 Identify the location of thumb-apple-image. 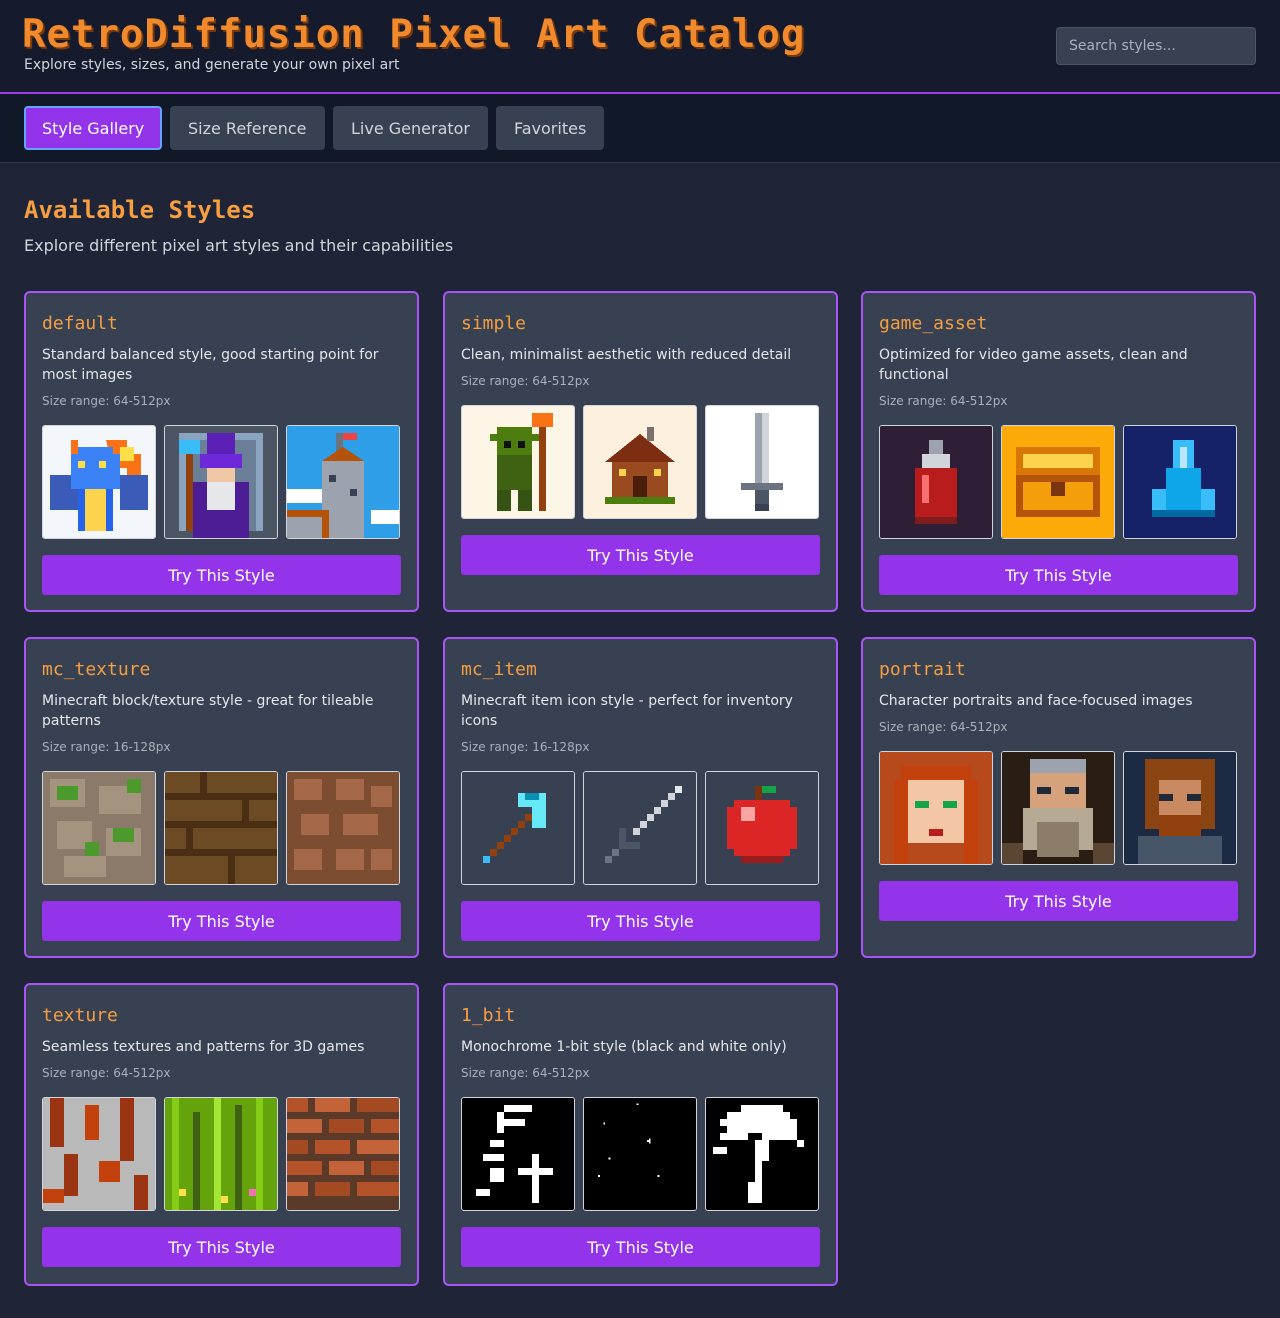
(762, 828).